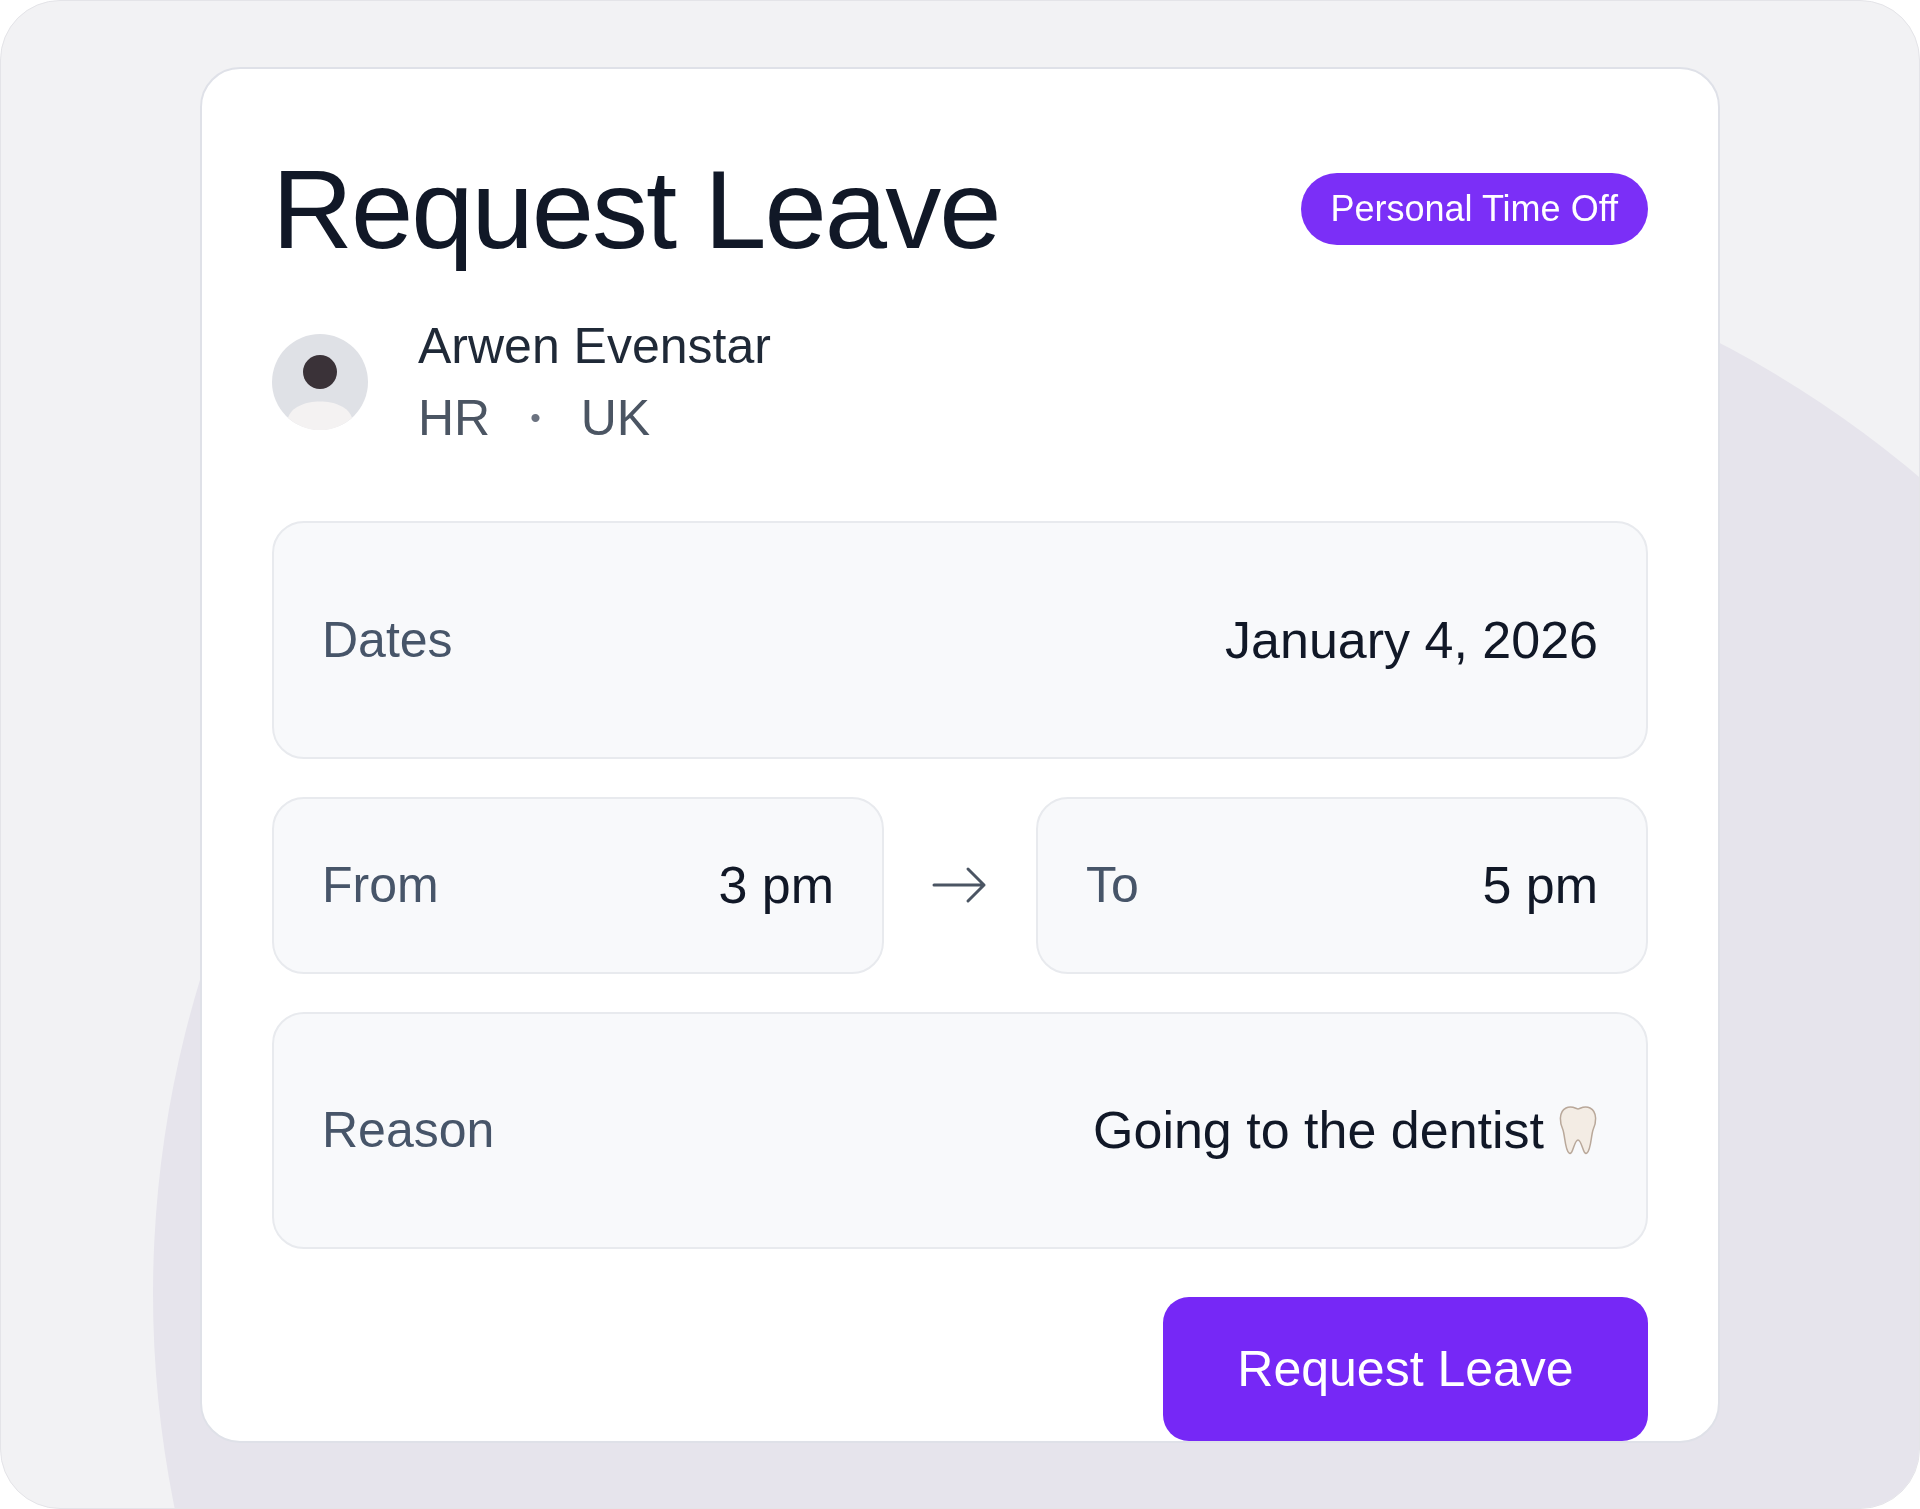  Describe the element at coordinates (387, 639) in the screenshot. I see `dates-label: Dates` at that location.